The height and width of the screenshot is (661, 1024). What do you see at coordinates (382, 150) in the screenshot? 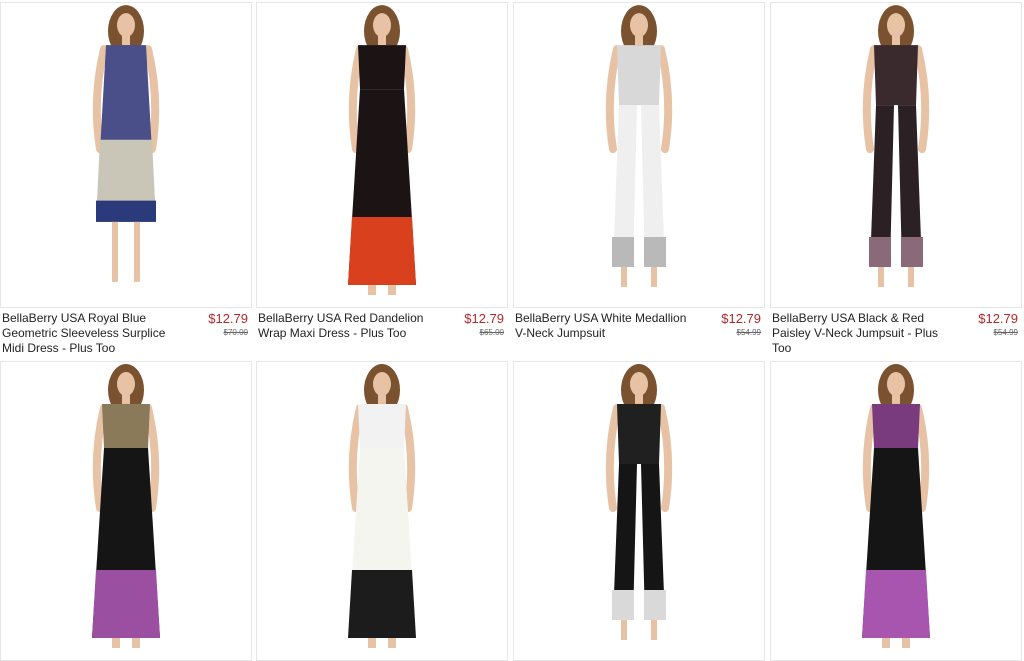
I see `model-maxi-dress-icon` at bounding box center [382, 150].